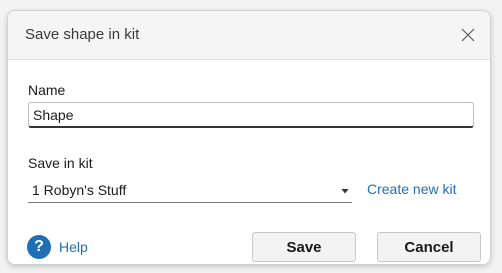 Image resolution: width=502 pixels, height=273 pixels. What do you see at coordinates (304, 247) in the screenshot?
I see `save-button: Save` at bounding box center [304, 247].